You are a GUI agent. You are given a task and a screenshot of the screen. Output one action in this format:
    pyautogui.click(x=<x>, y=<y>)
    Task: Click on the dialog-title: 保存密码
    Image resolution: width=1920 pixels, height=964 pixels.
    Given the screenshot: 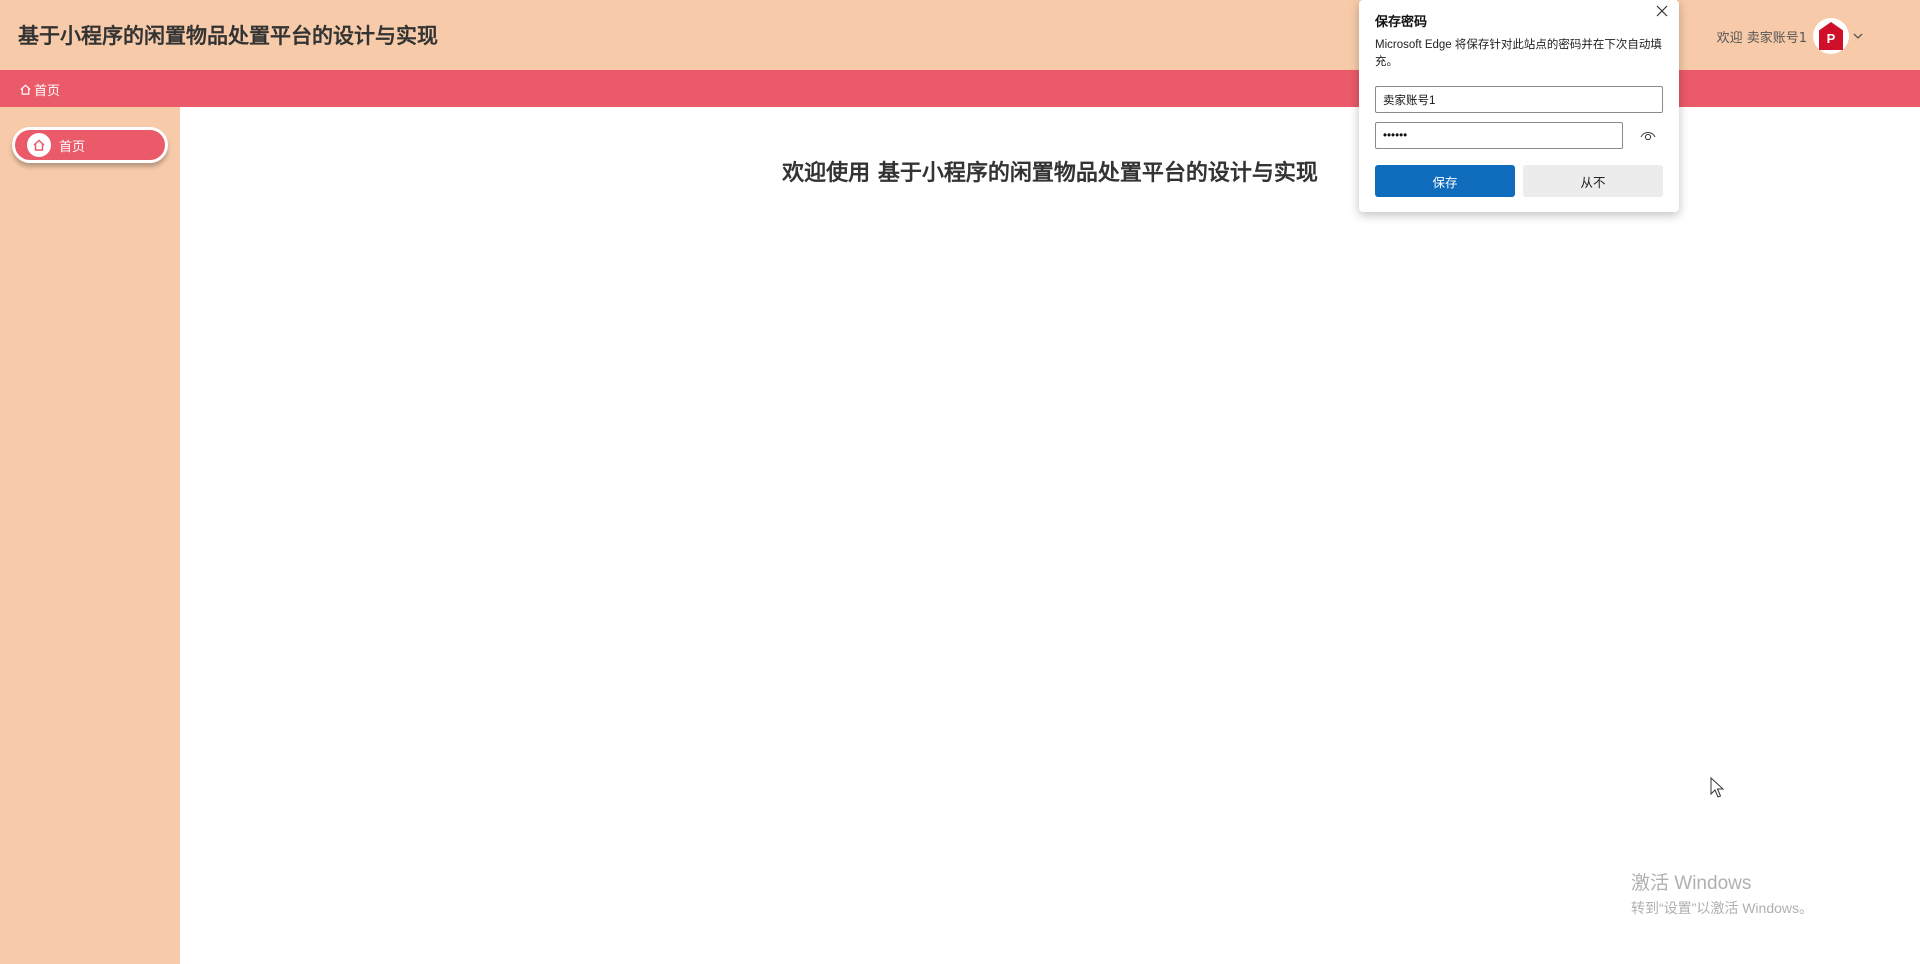 What is the action you would take?
    pyautogui.click(x=1401, y=21)
    